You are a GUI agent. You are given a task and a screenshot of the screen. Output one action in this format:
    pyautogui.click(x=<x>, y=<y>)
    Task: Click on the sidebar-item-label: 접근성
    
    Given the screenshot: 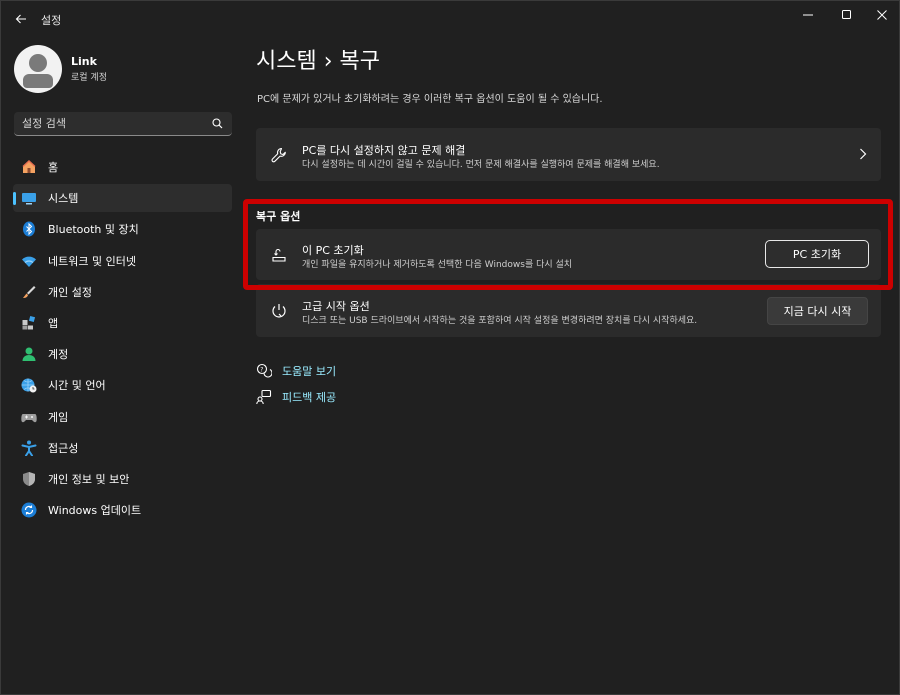 What is the action you would take?
    pyautogui.click(x=63, y=448)
    